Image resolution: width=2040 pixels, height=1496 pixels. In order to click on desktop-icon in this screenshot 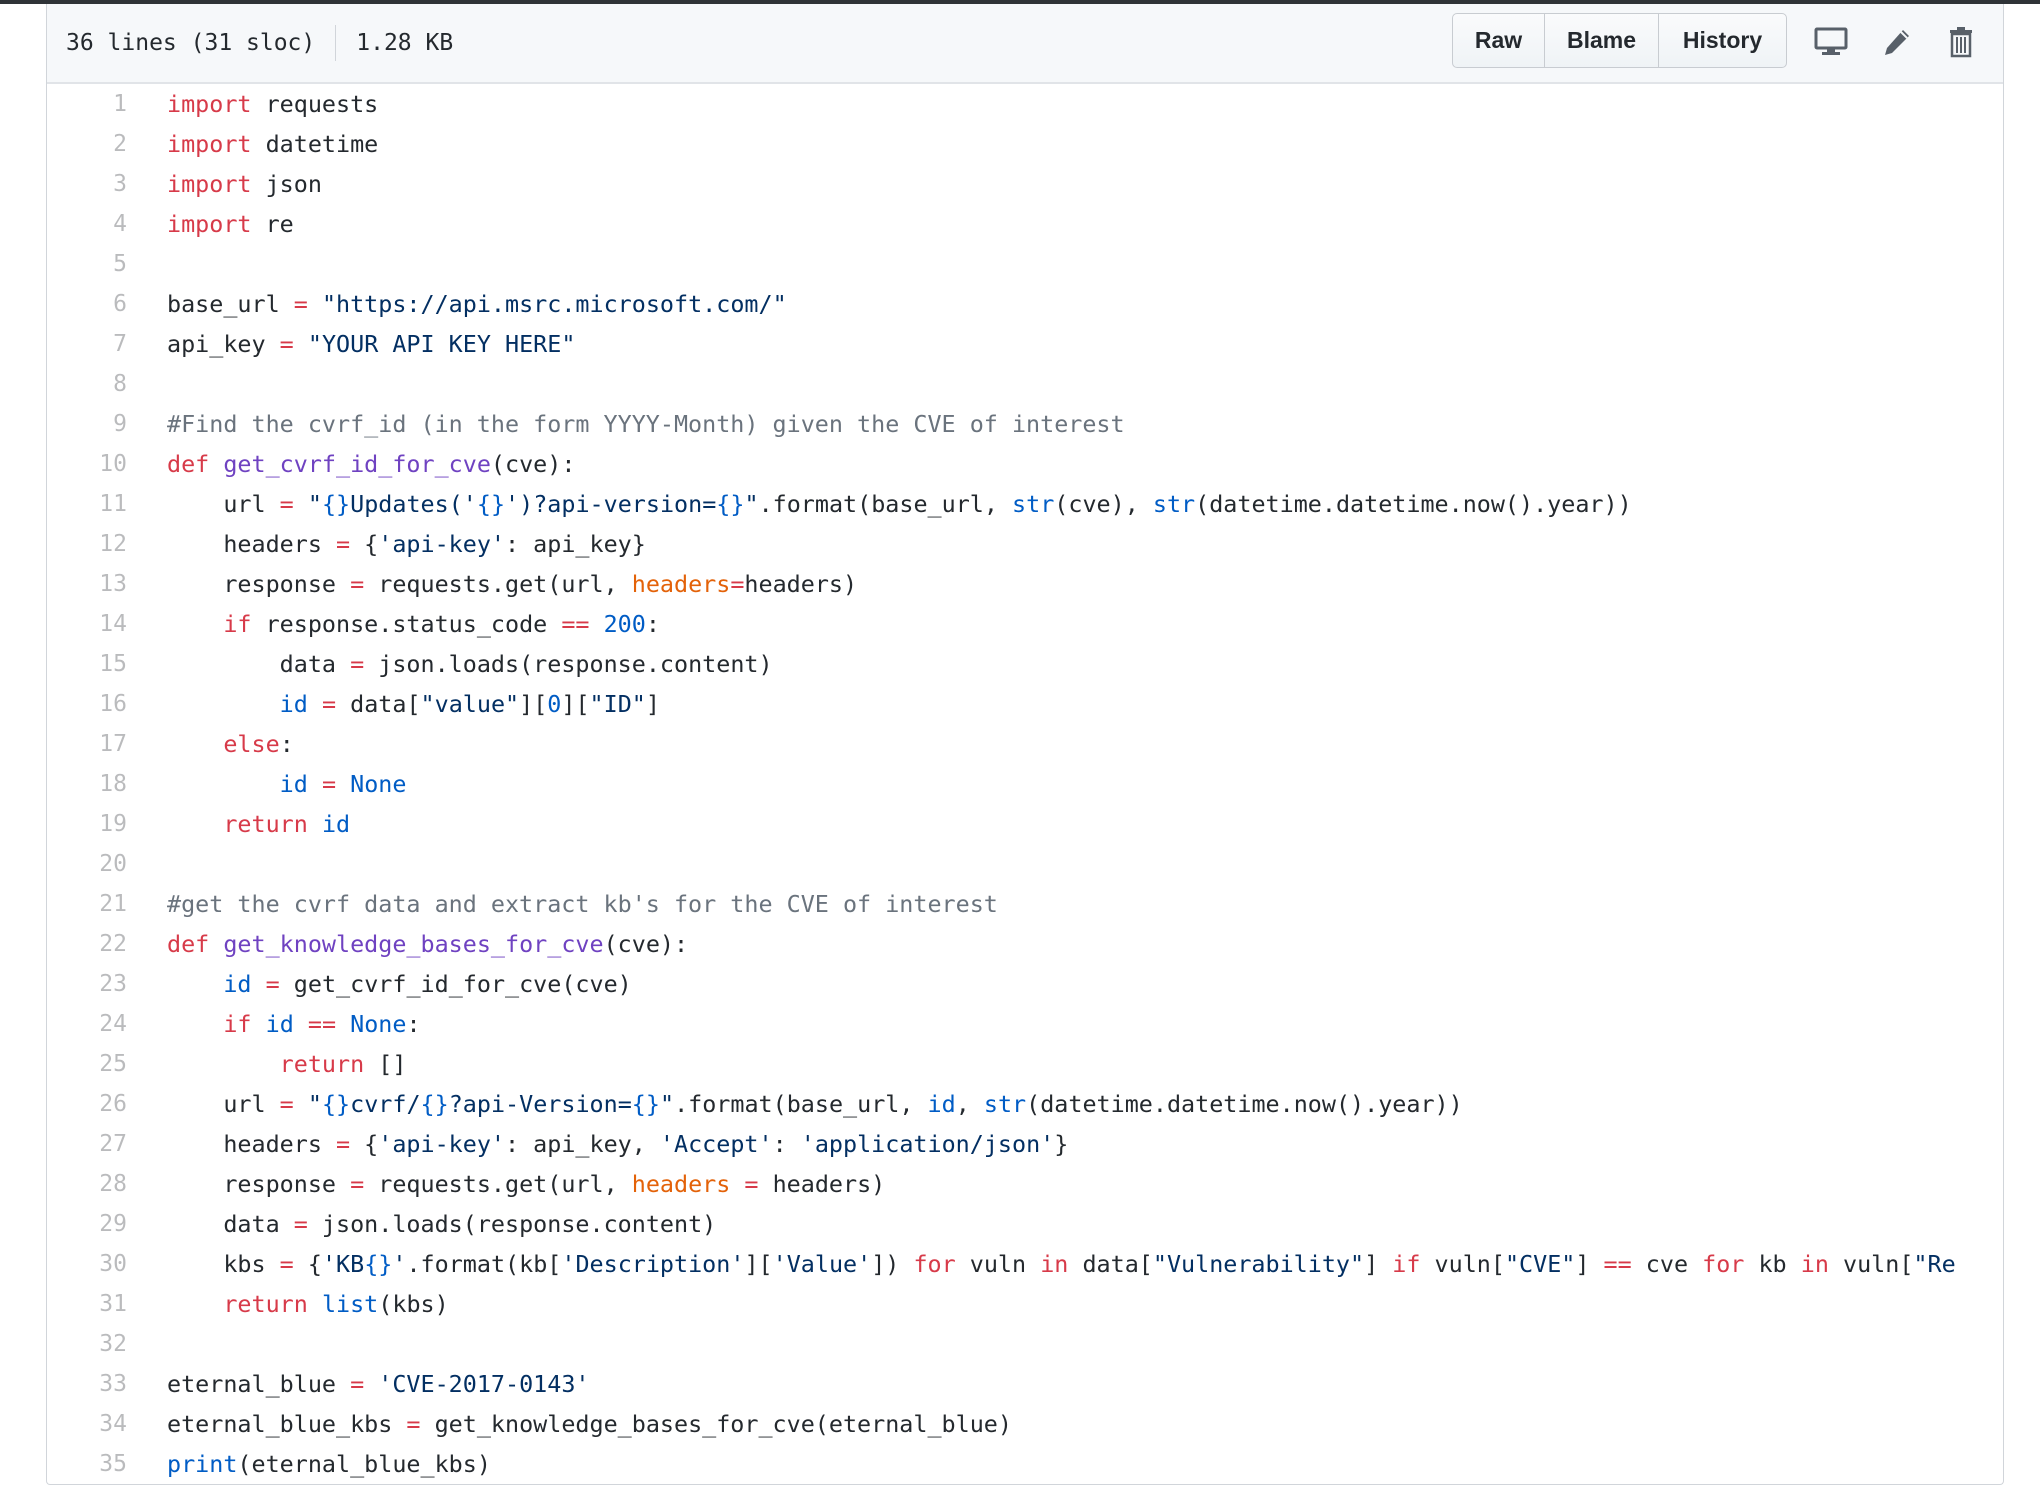, I will do `click(1831, 42)`.